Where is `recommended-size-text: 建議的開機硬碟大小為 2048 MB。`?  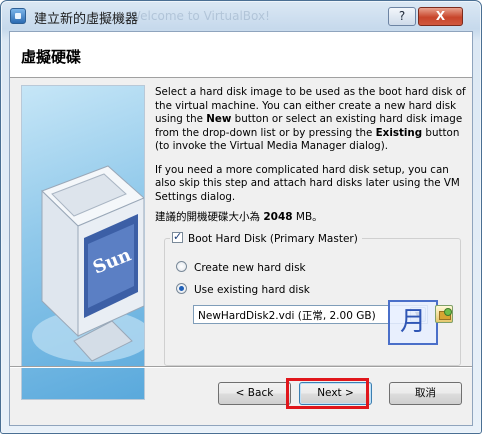 recommended-size-text: 建議的開機硬碟大小為 2048 MB。 is located at coordinates (239, 217).